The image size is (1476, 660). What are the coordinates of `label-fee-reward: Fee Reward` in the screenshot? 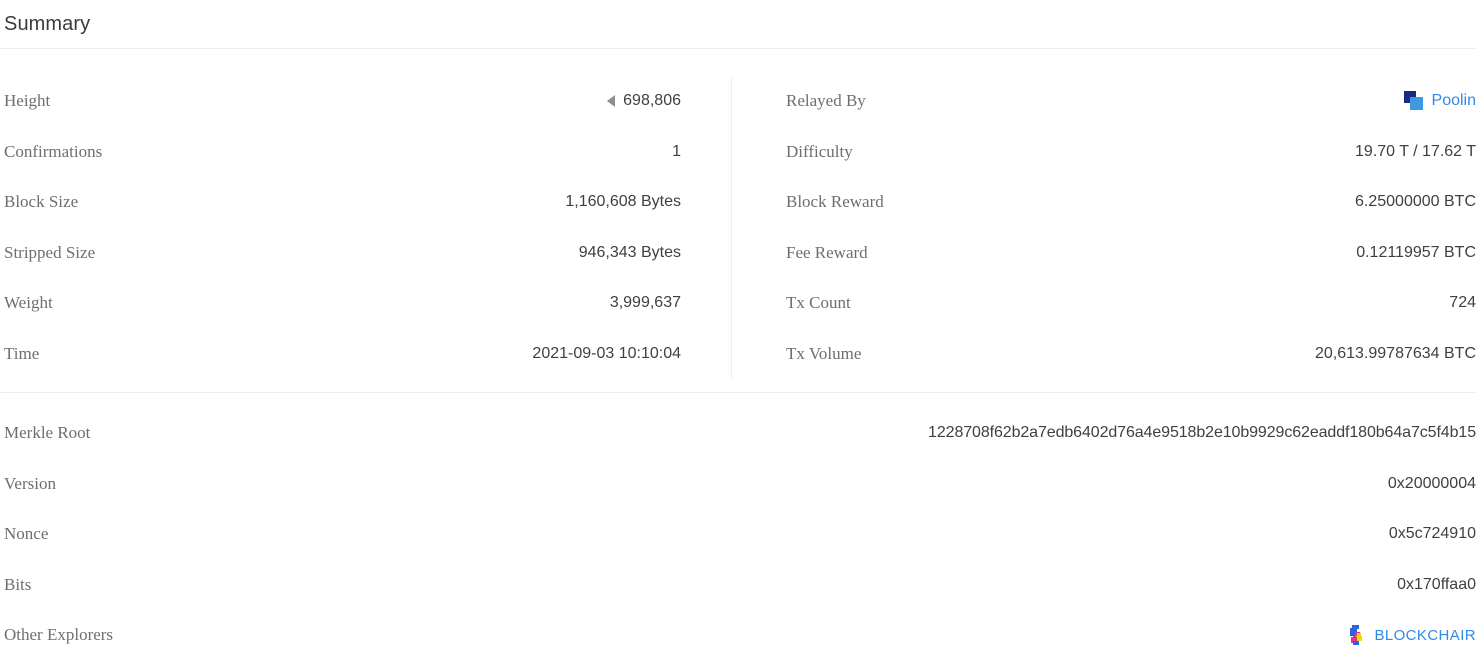 It's located at (827, 252).